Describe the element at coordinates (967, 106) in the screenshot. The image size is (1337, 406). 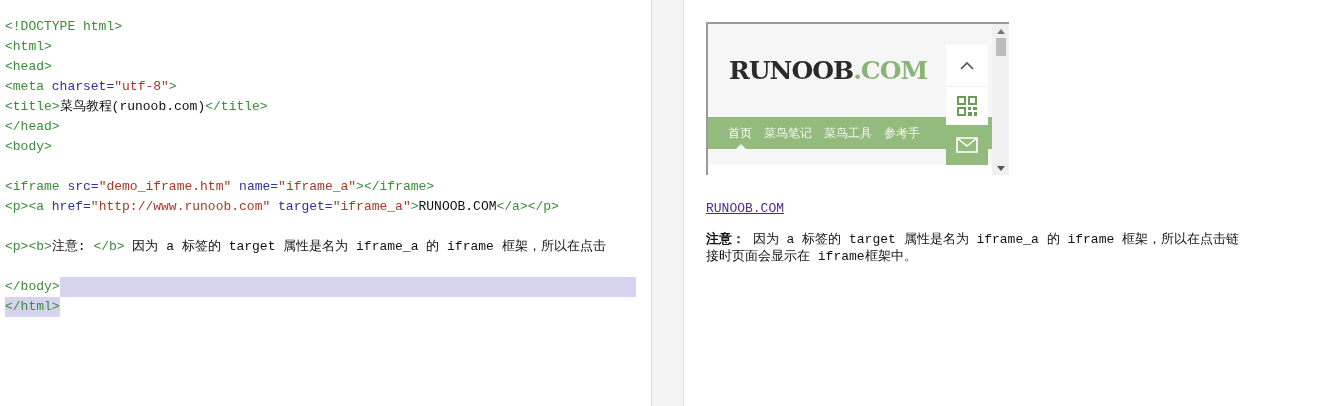
I see `qr-code-icon` at that location.